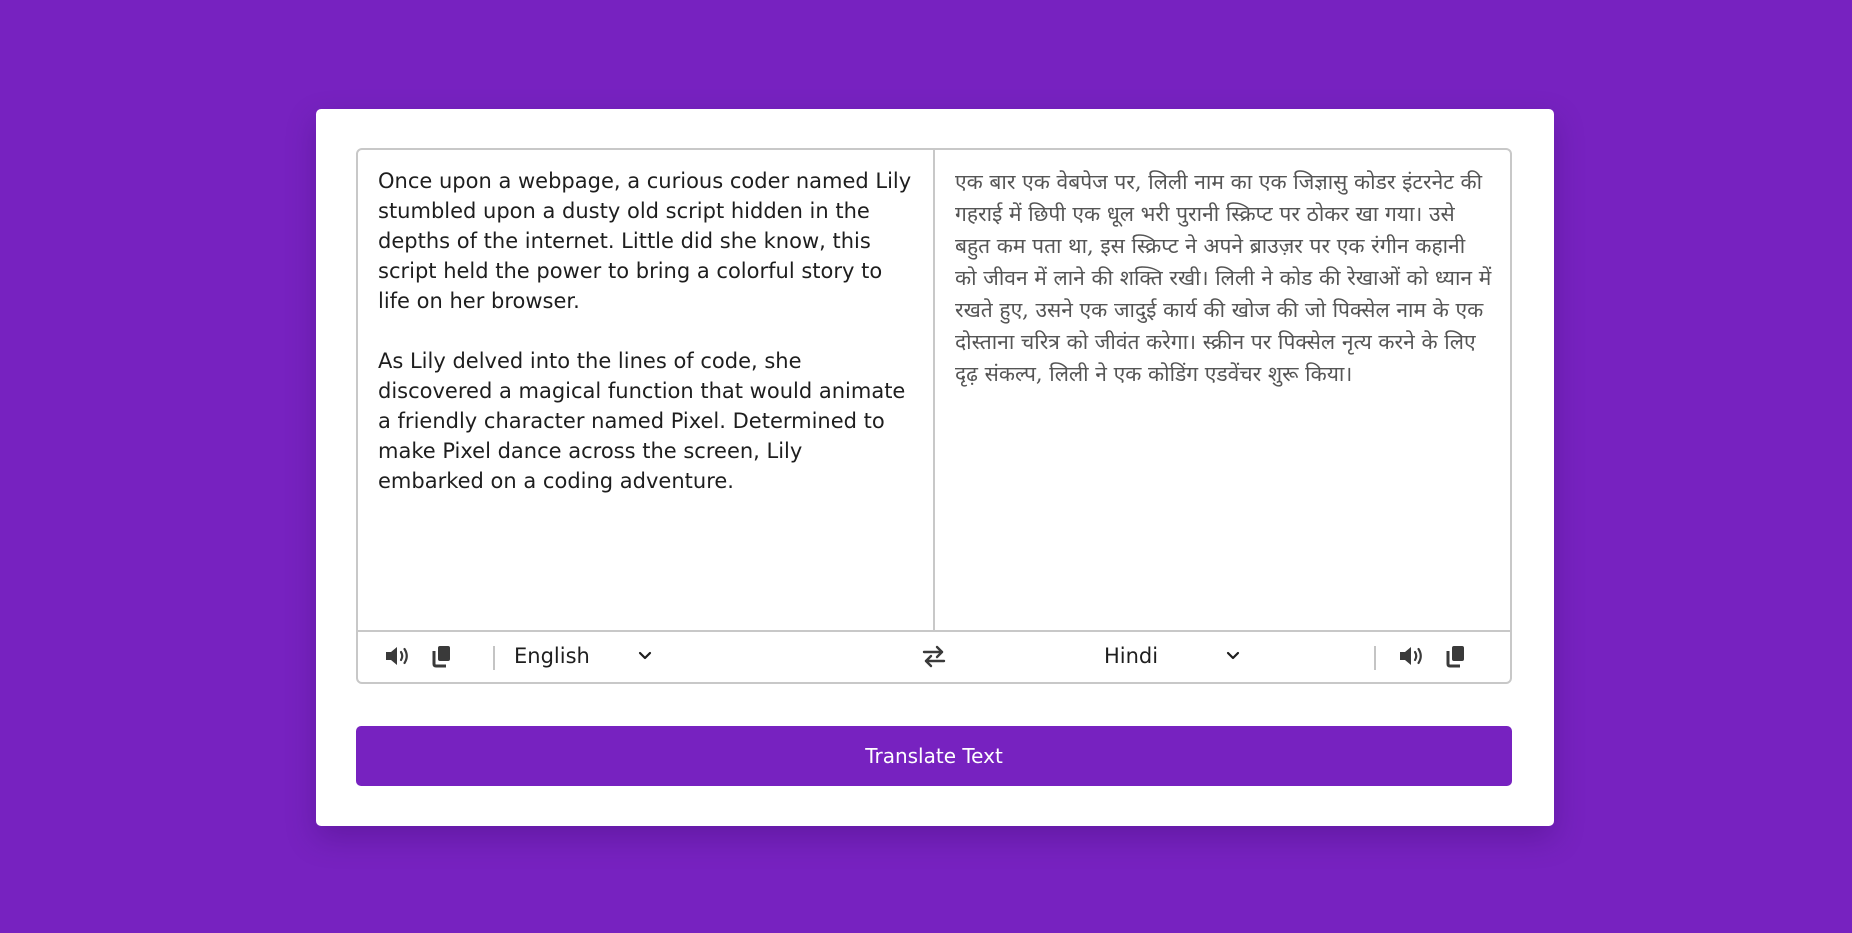 The width and height of the screenshot is (1852, 933). I want to click on target-language-select: Hindi, so click(1179, 656).